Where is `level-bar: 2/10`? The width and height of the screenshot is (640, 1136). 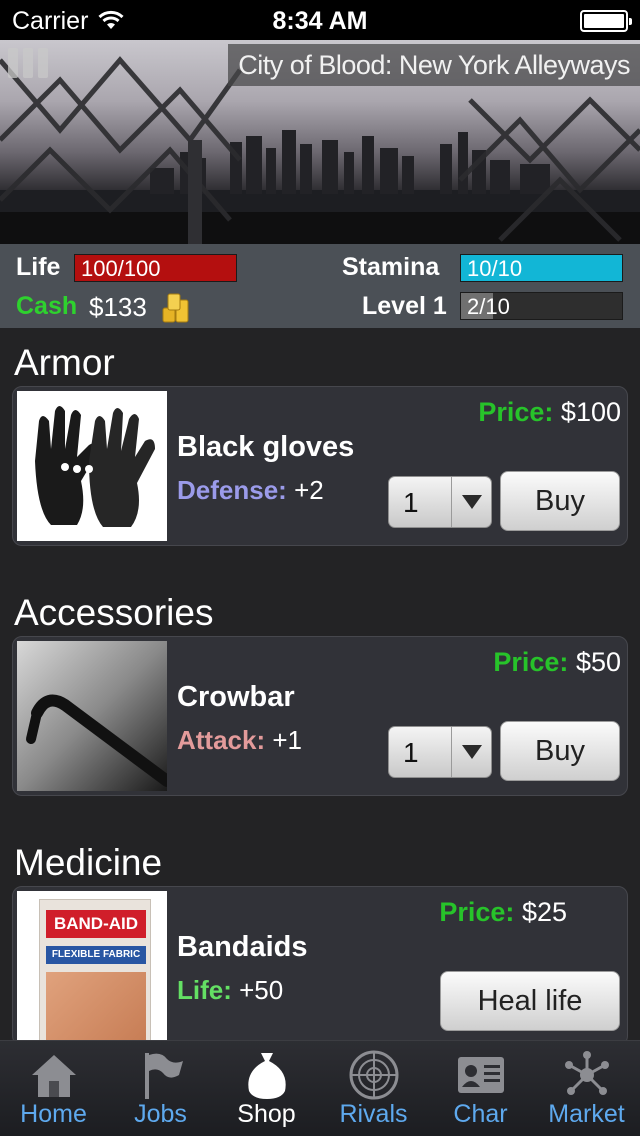 level-bar: 2/10 is located at coordinates (541, 306).